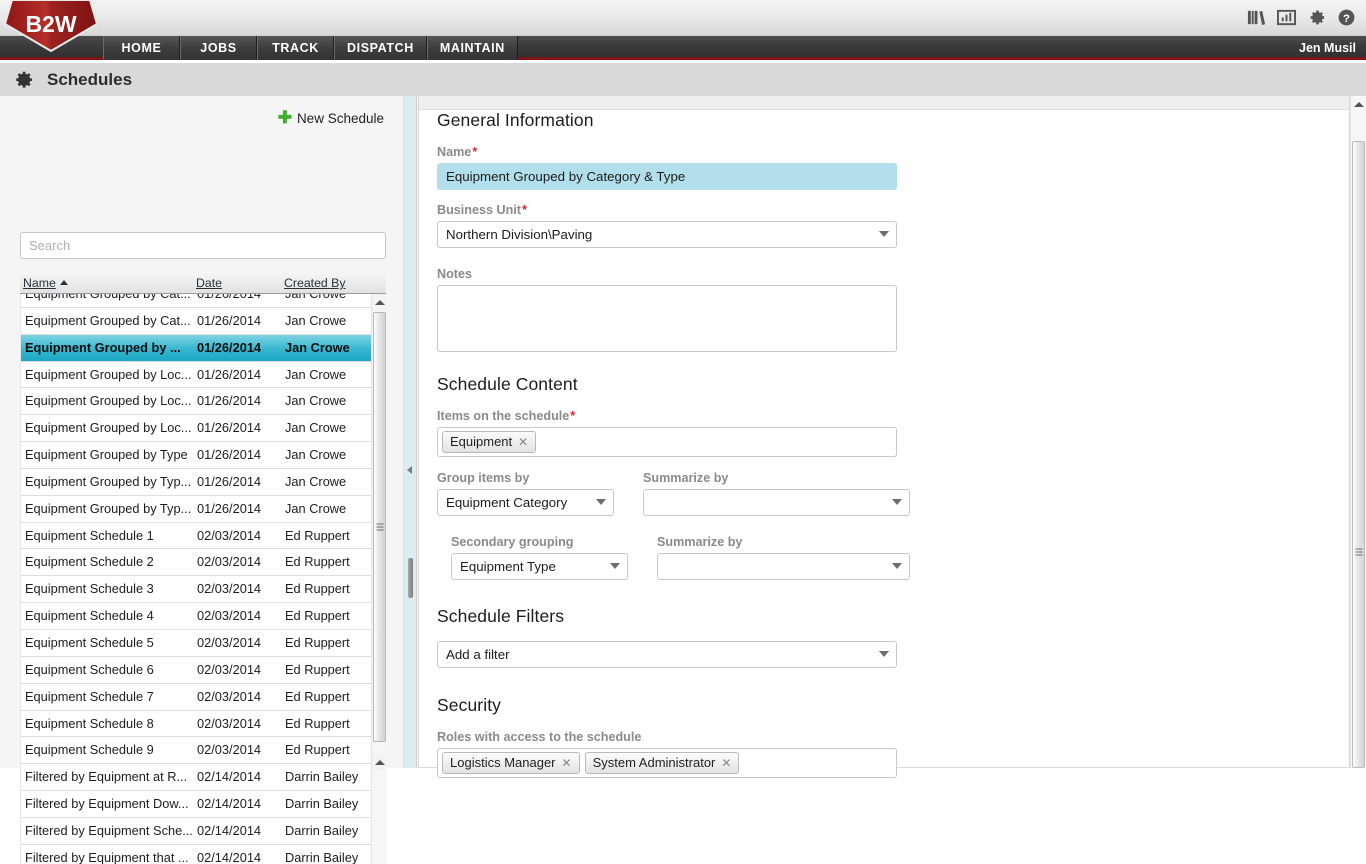 The height and width of the screenshot is (864, 1366). Describe the element at coordinates (726, 763) in the screenshot. I see `remove-tag-icon-2: ✕` at that location.